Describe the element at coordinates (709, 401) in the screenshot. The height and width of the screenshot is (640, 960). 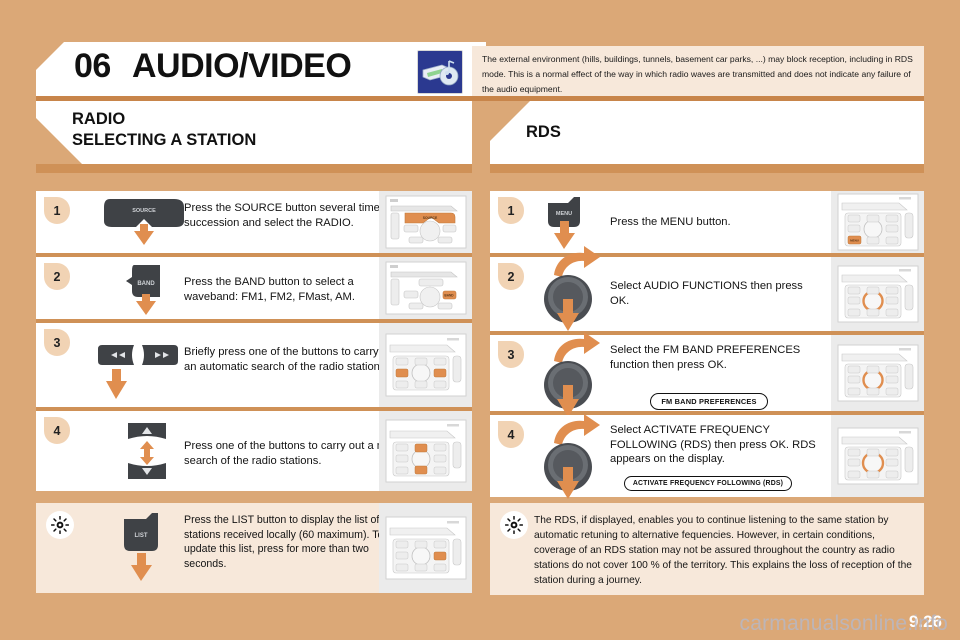
I see `fm-band-preferences-pill: FM BAND PREFERENCES` at that location.